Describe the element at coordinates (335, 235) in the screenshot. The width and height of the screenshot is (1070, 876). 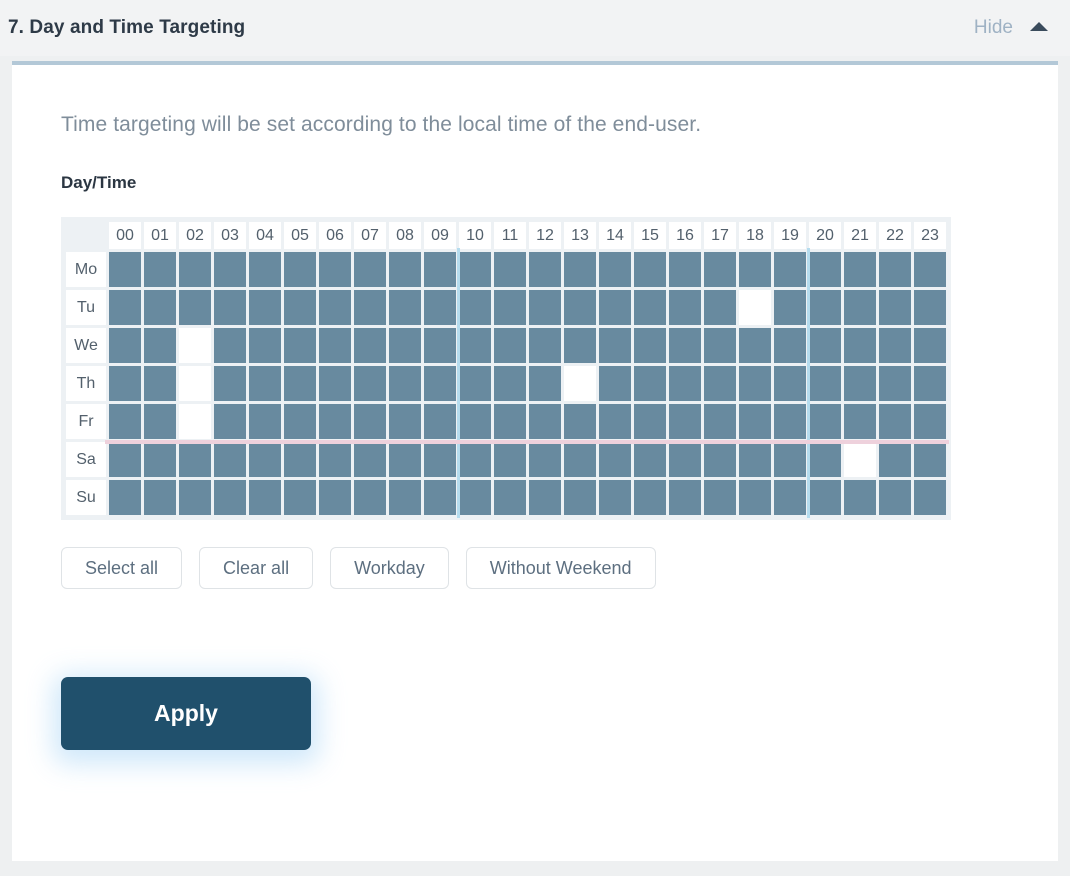
I see `hour-header-06: 06` at that location.